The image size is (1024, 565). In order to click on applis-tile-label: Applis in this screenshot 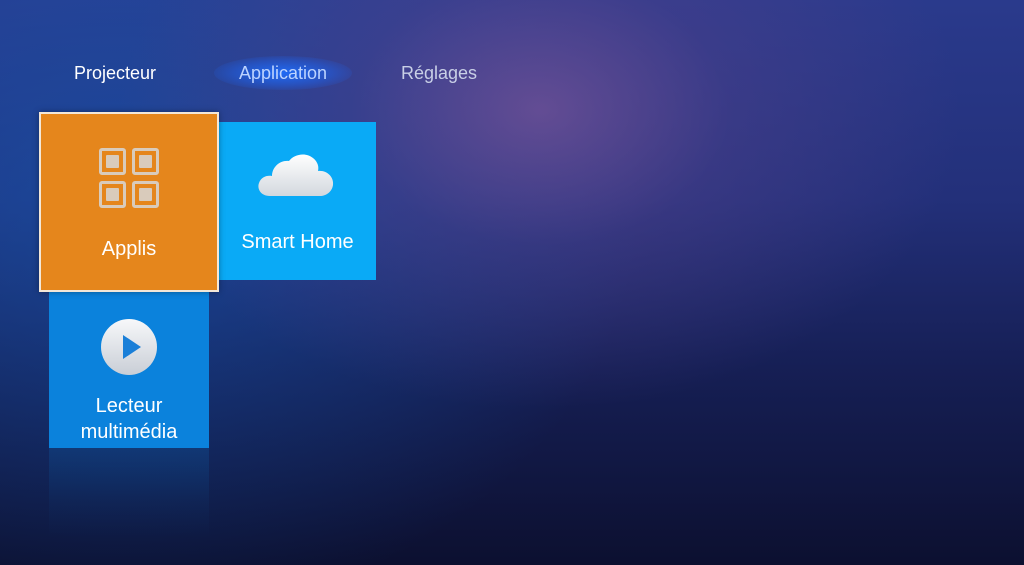, I will do `click(129, 249)`.